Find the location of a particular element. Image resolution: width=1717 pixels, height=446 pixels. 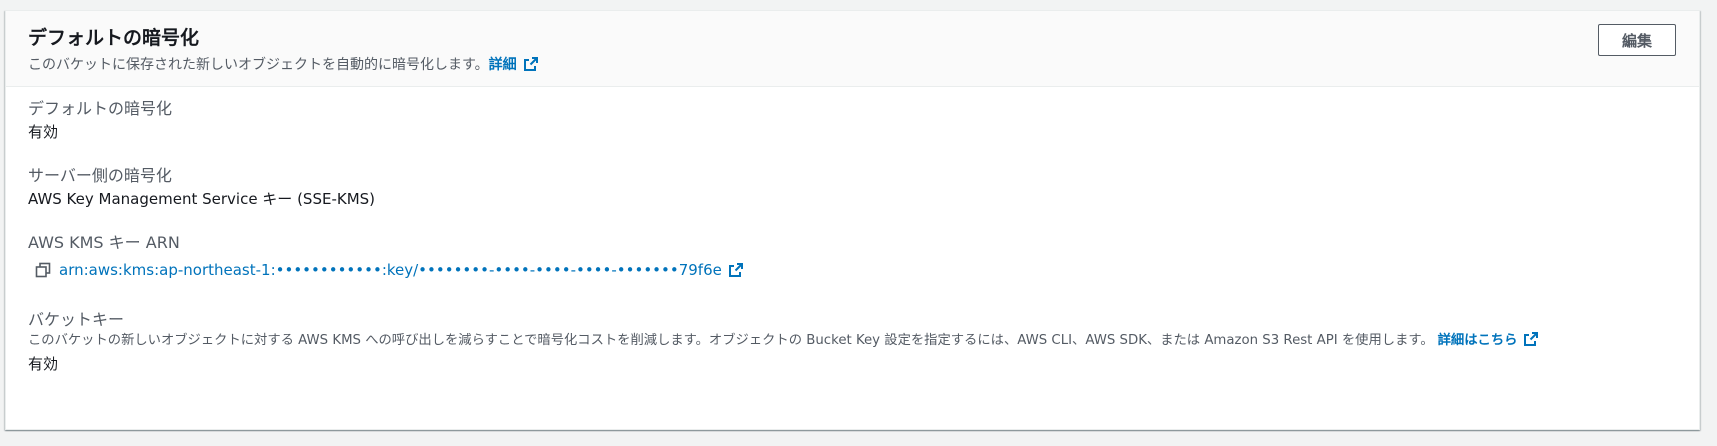

bucket-key-value: 有効 is located at coordinates (43, 364).